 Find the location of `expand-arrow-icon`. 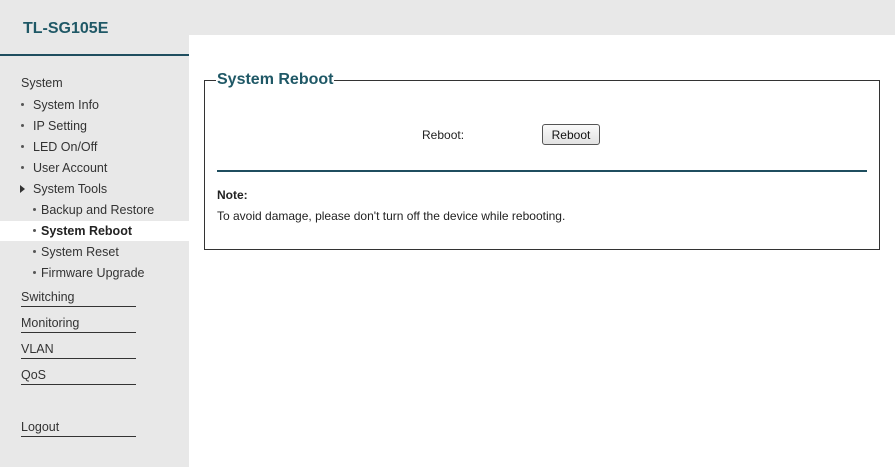

expand-arrow-icon is located at coordinates (22, 189).